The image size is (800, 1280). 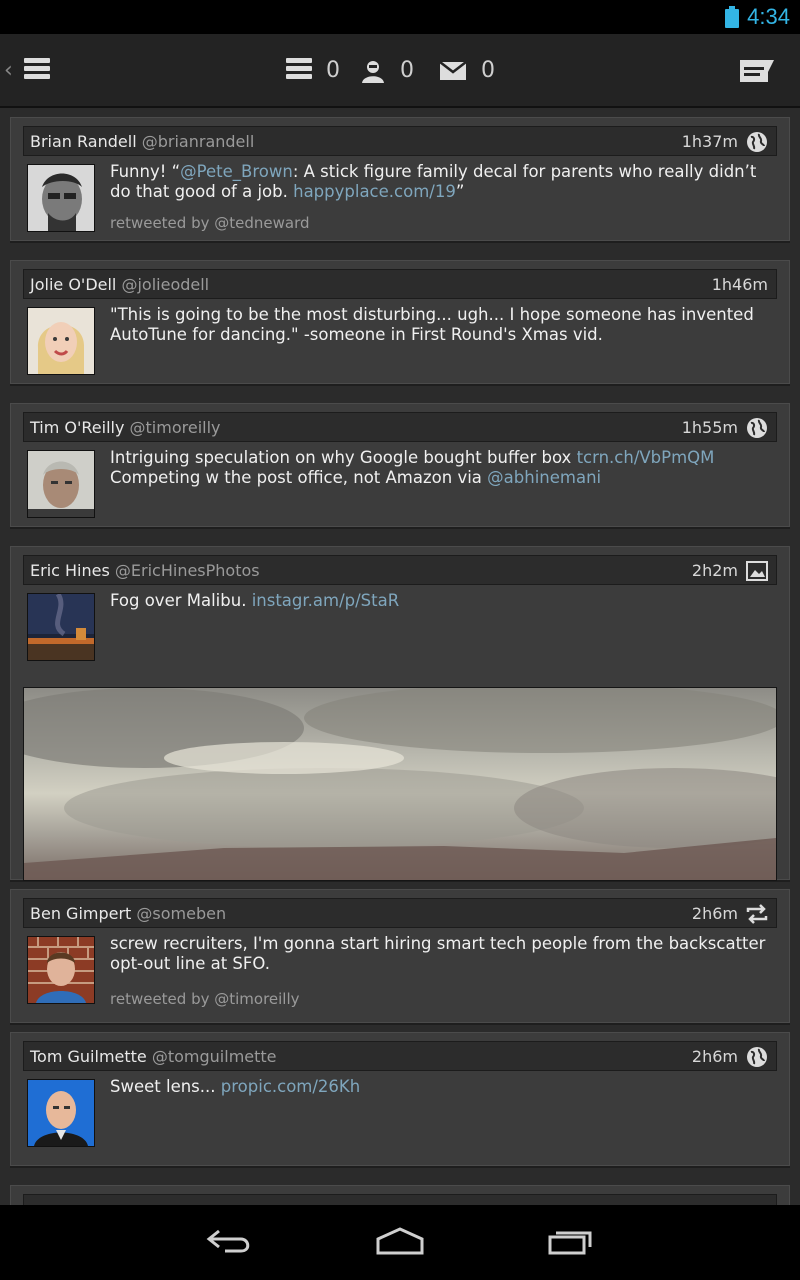 I want to click on tweet-time: 2h2m, so click(x=714, y=570).